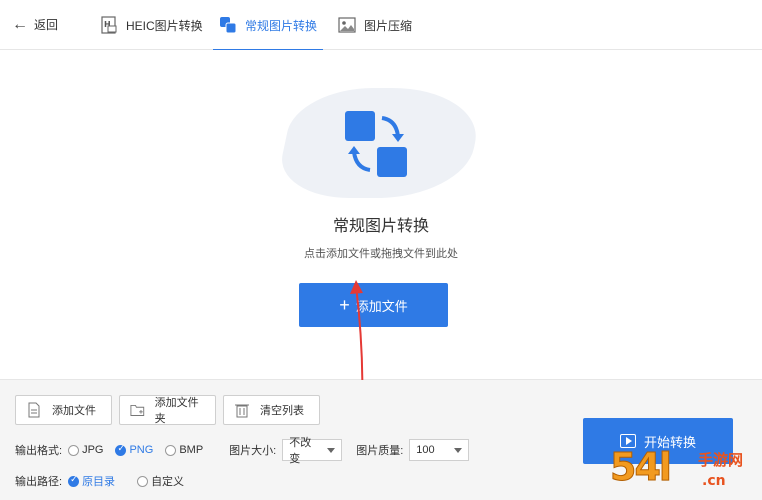 The image size is (762, 500). I want to click on tab-compress-label: 图片压缩, so click(388, 25).